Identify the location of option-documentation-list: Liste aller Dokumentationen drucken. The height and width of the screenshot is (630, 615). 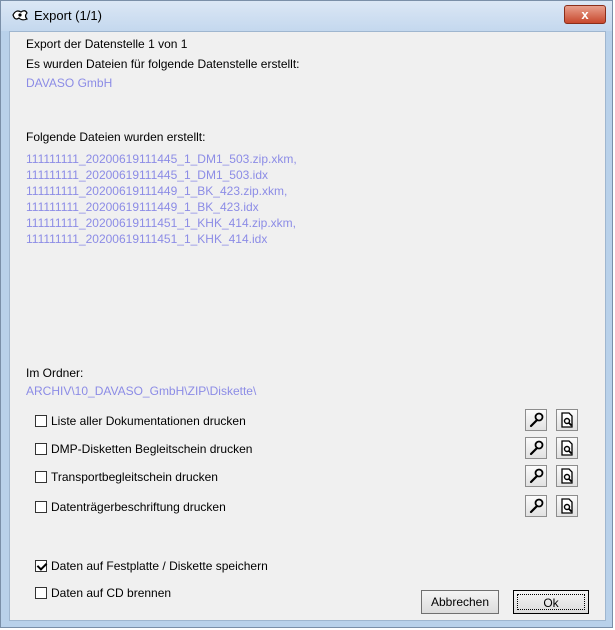
(140, 421).